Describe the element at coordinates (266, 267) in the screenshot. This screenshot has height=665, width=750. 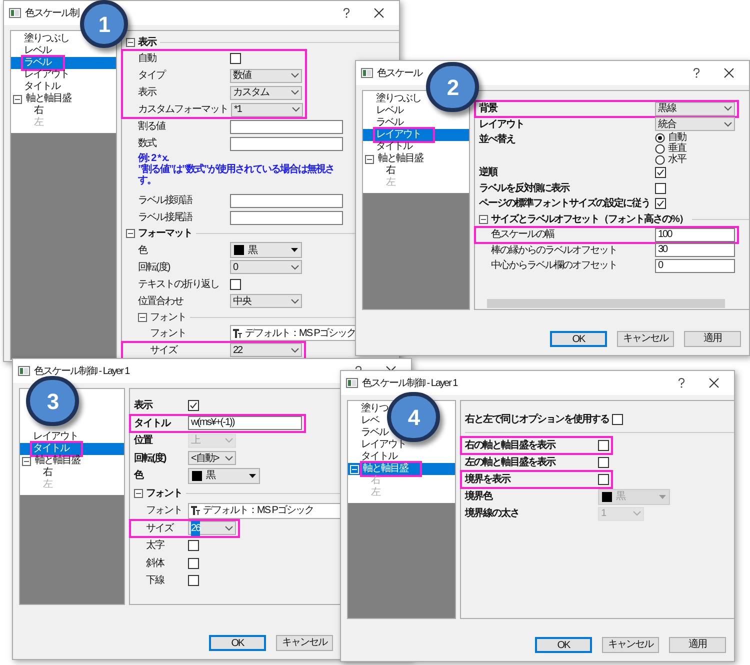
I see `dropdown: 0` at that location.